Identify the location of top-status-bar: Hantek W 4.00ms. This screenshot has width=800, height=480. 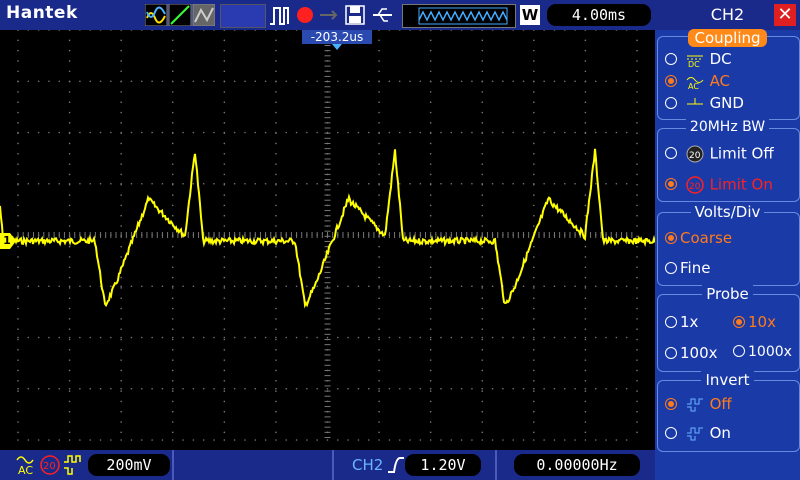
(327, 15).